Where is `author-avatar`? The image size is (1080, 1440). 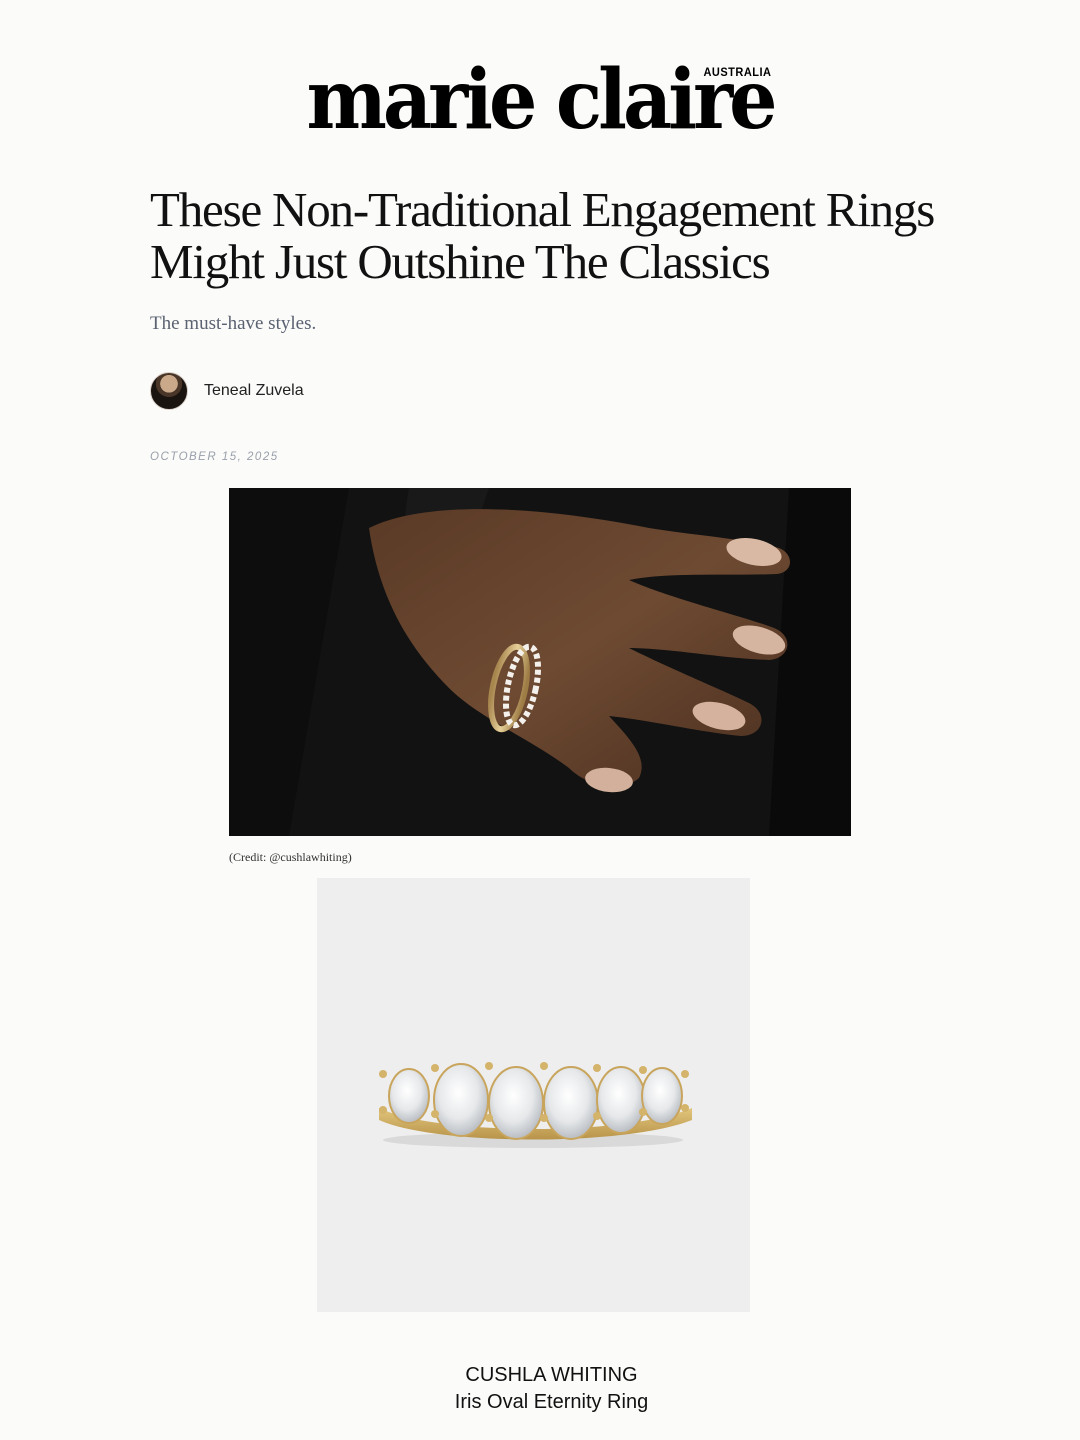
author-avatar is located at coordinates (169, 391).